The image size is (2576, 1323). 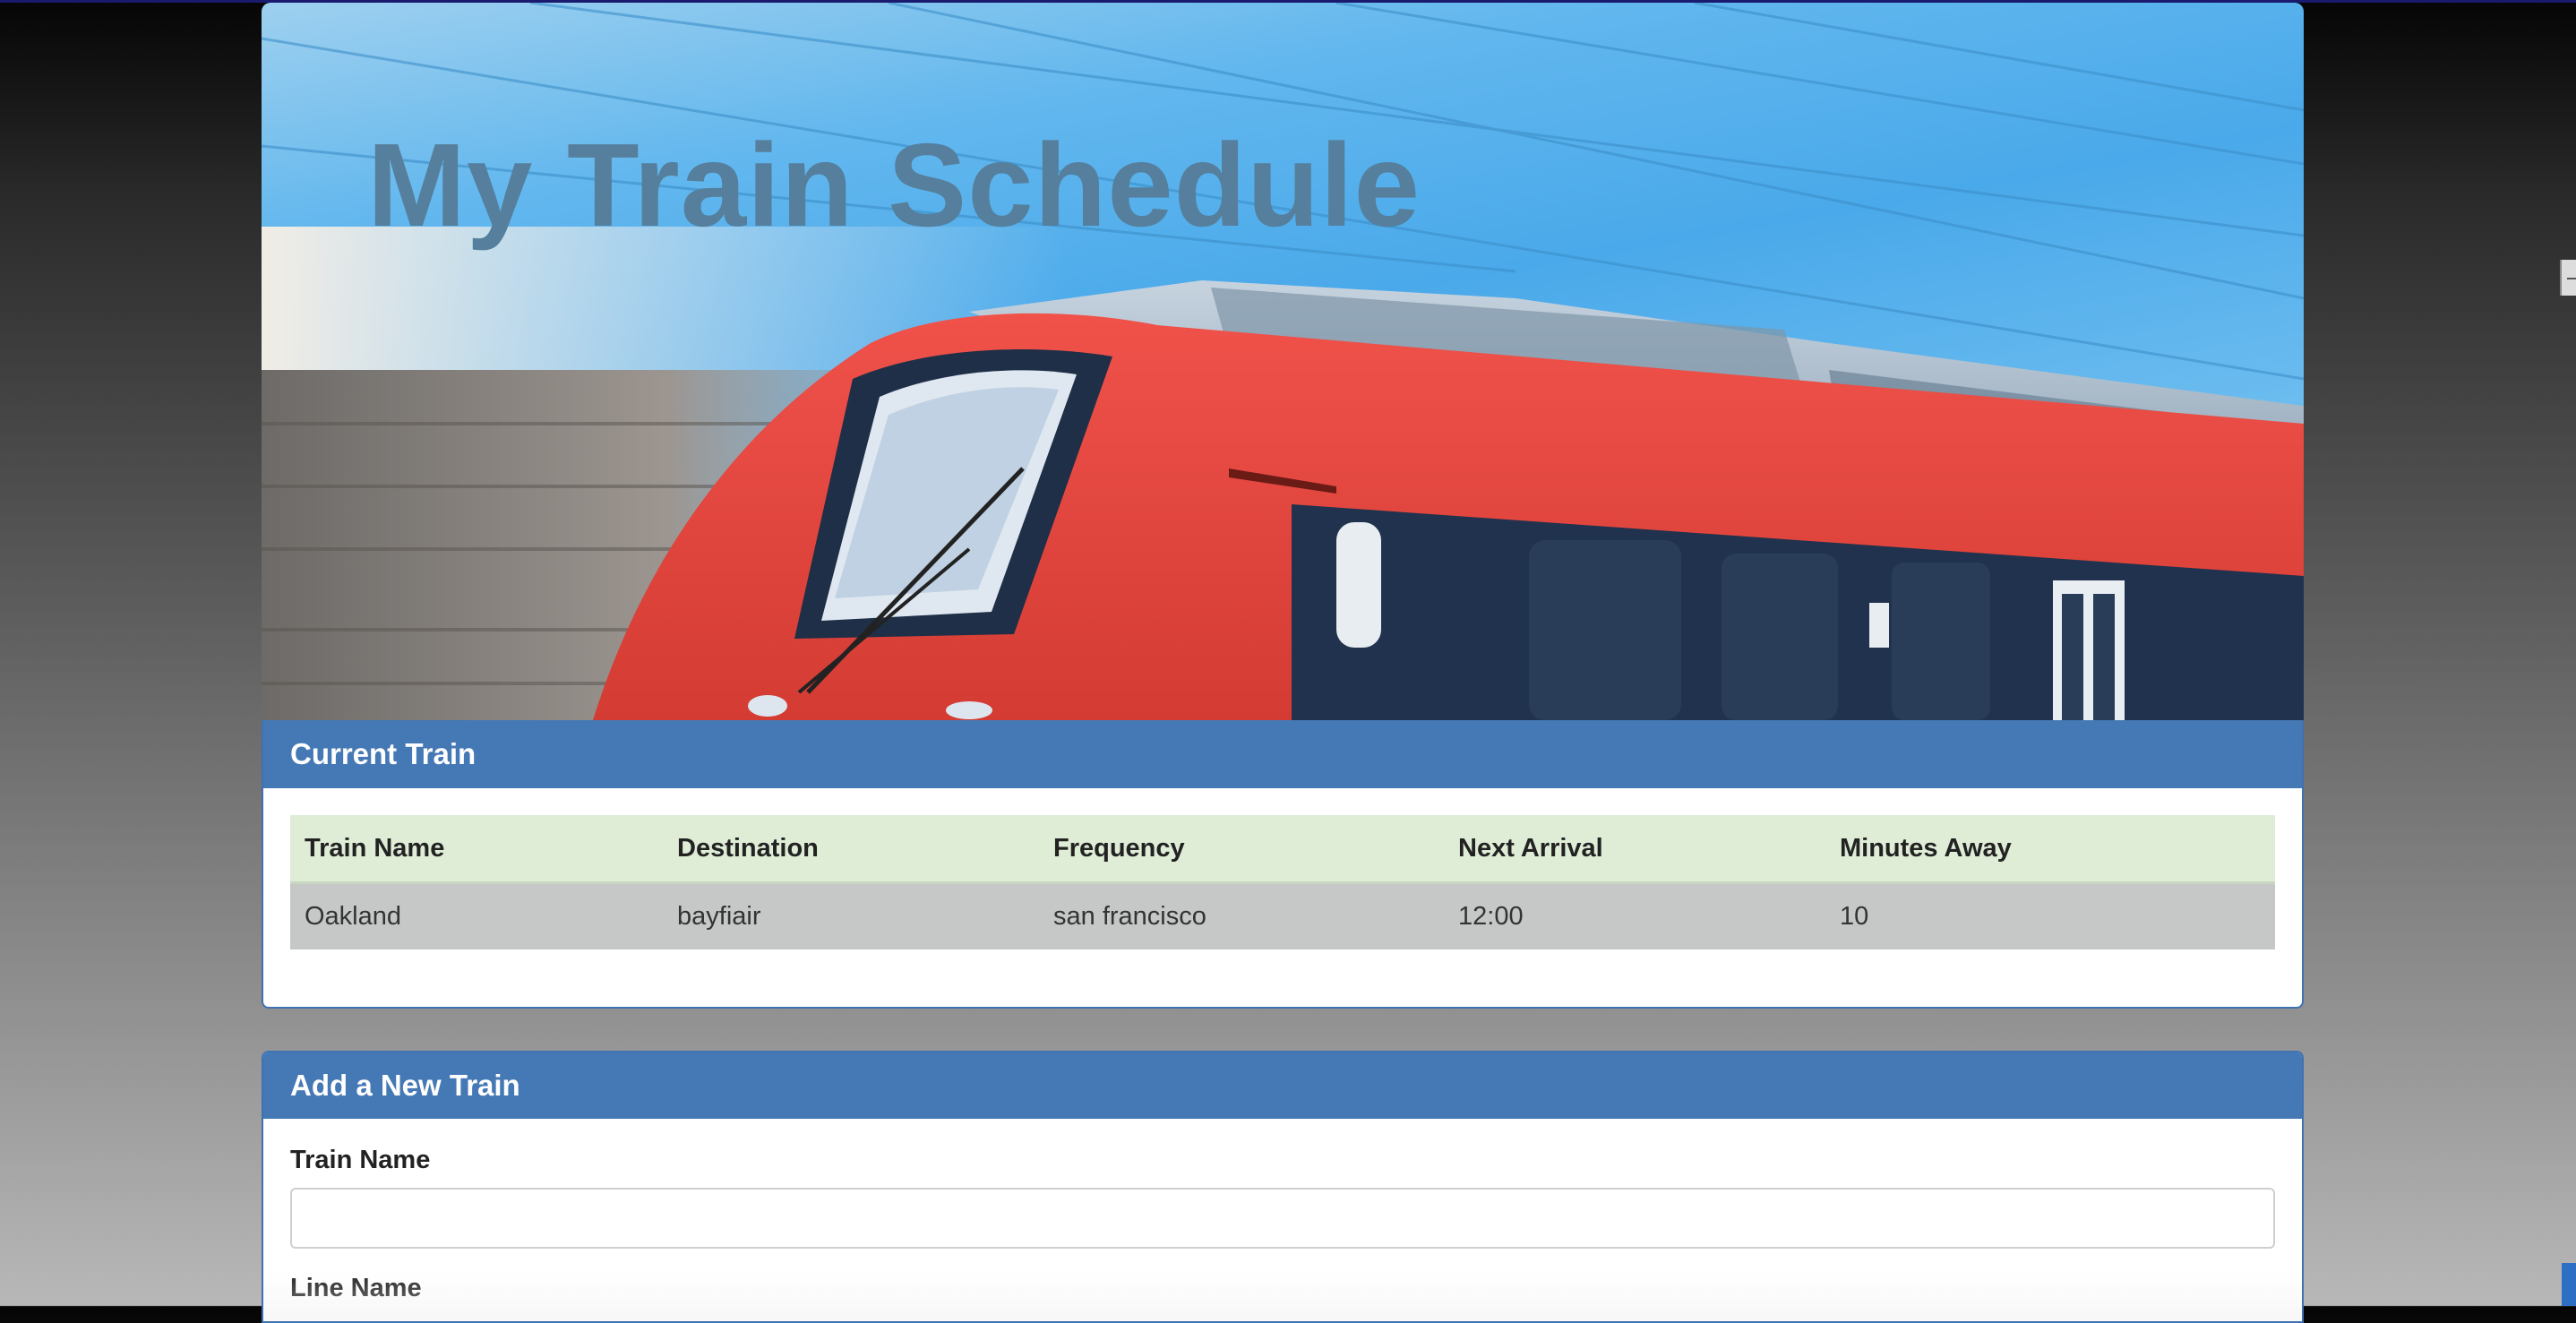 What do you see at coordinates (851, 850) in the screenshot?
I see `col-destination: Destination` at bounding box center [851, 850].